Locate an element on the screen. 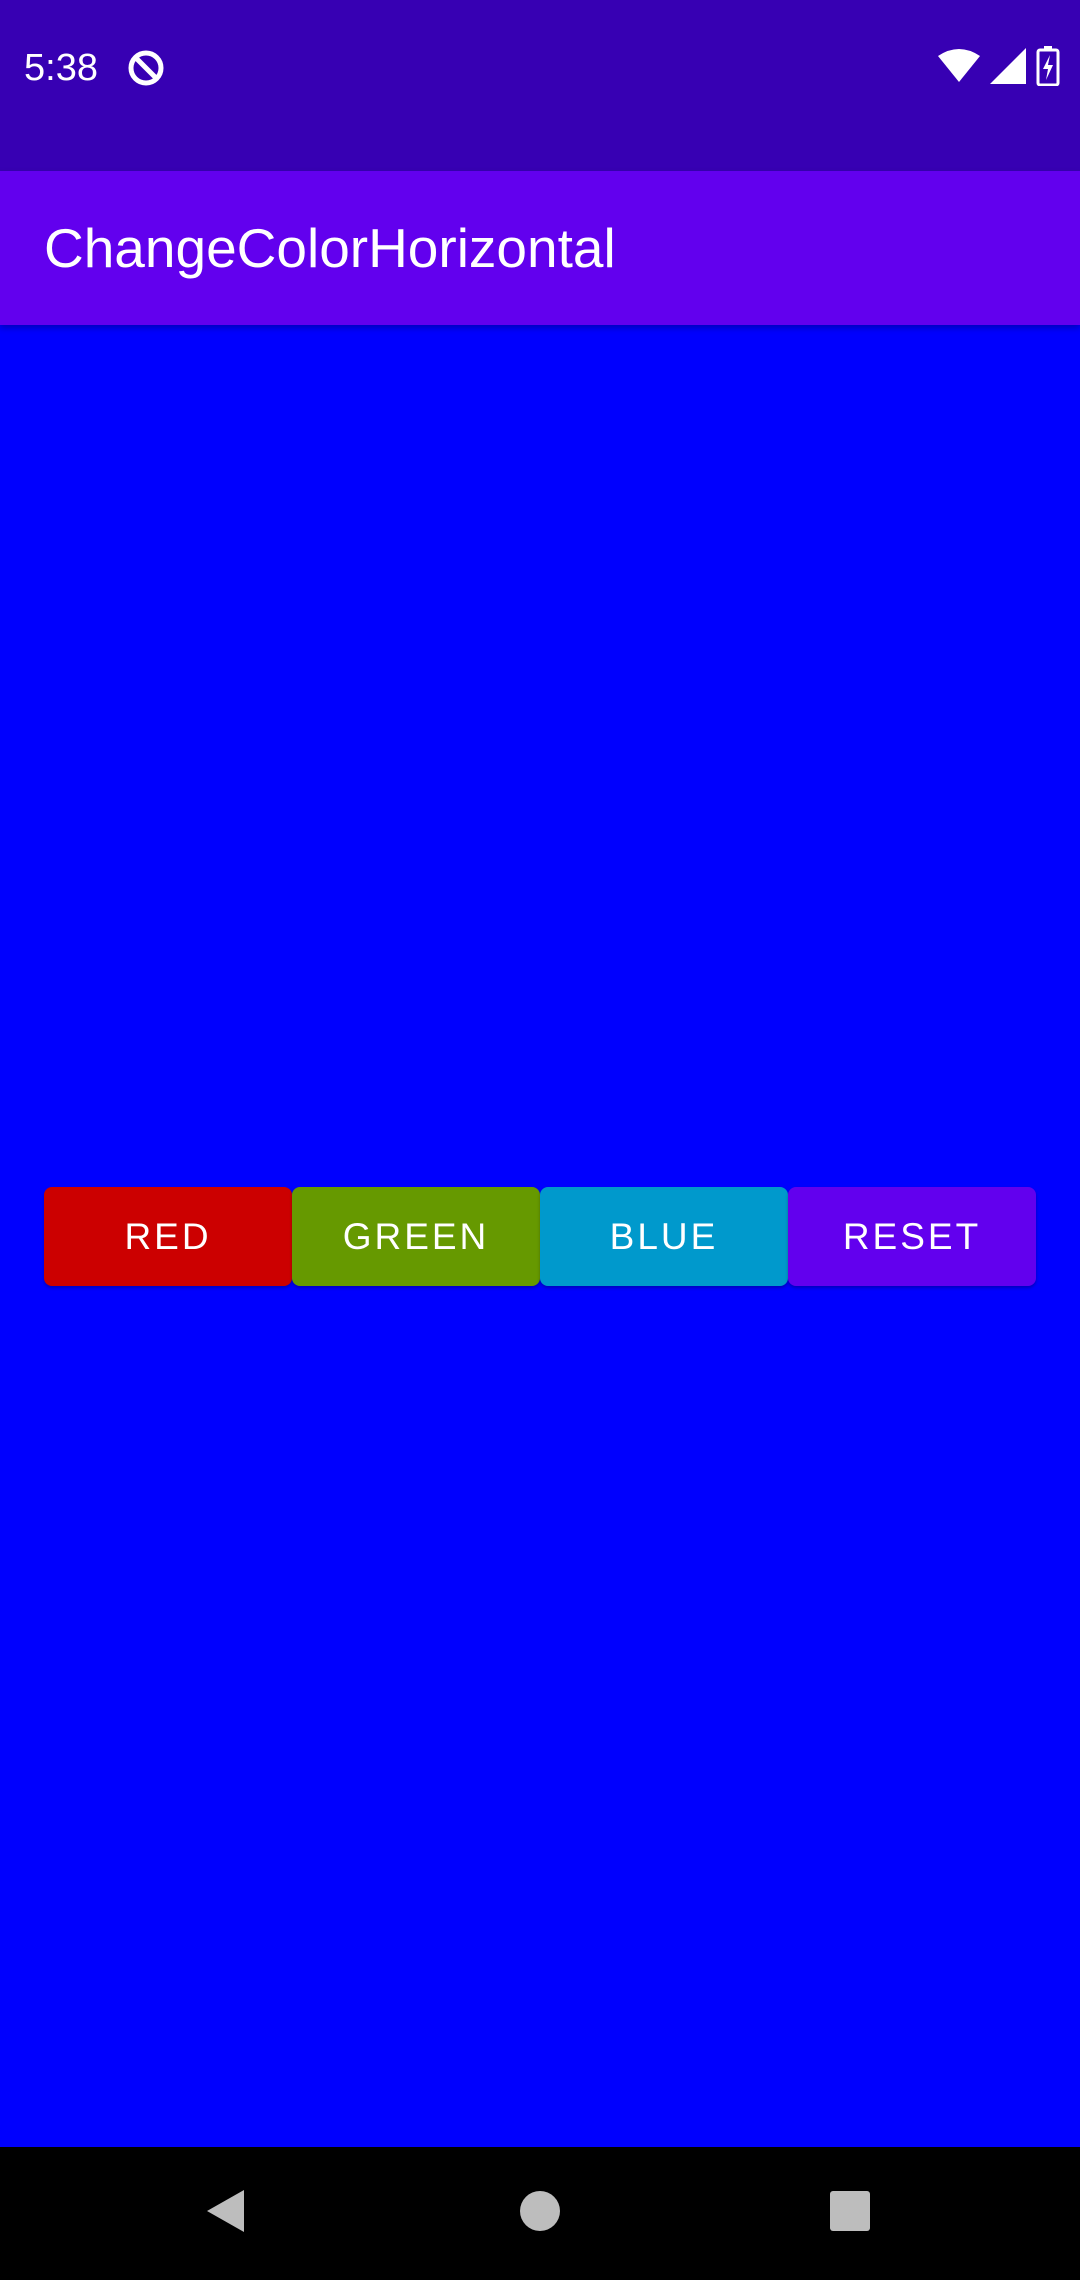 This screenshot has height=2280, width=1080. home-button is located at coordinates (540, 2213).